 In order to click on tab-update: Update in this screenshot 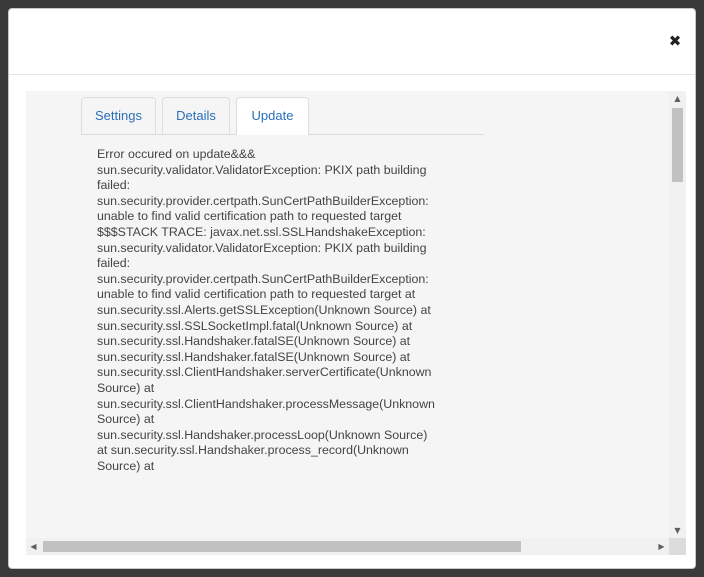, I will do `click(272, 116)`.